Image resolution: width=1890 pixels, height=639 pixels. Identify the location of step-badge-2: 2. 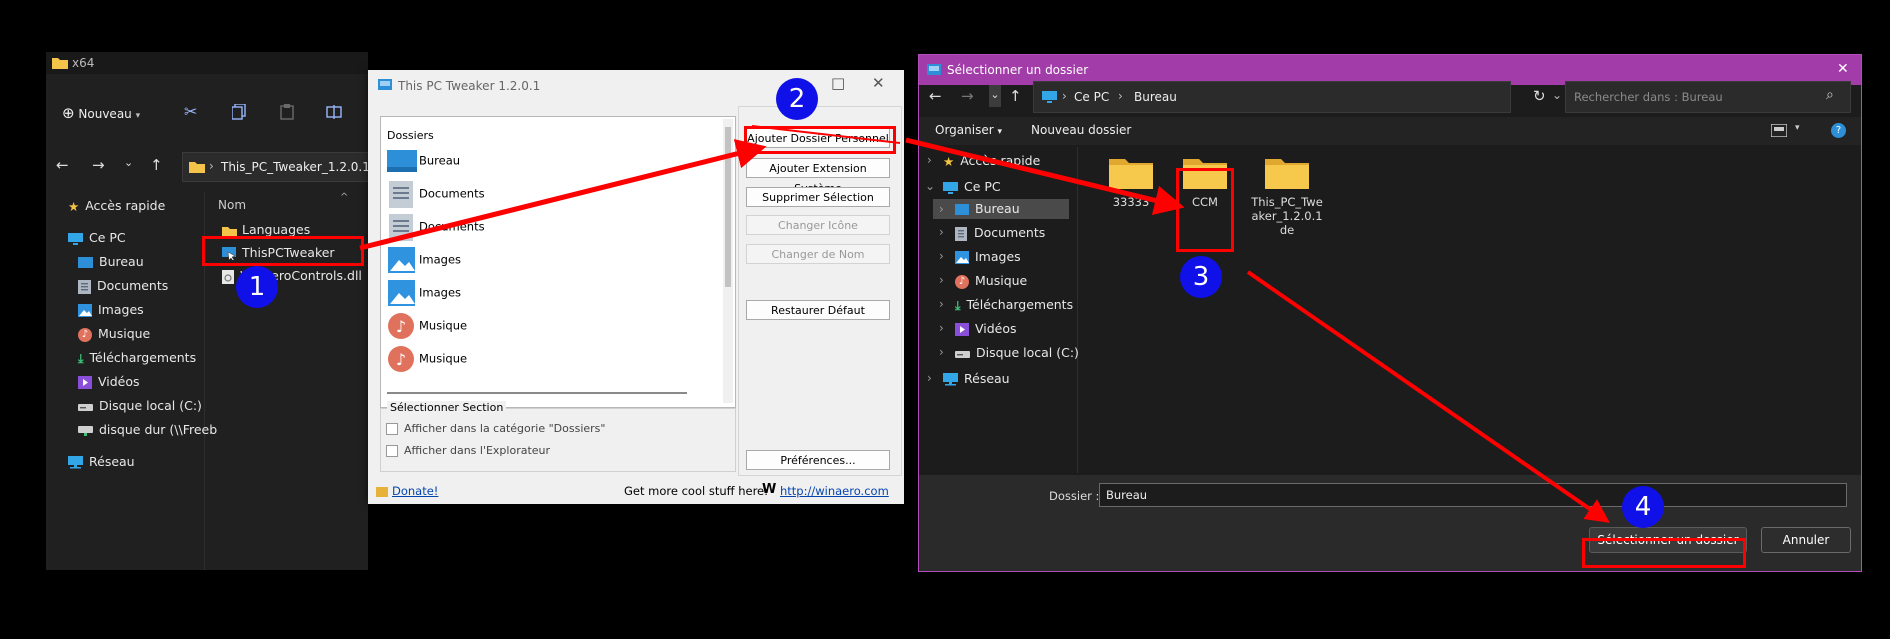
(797, 99).